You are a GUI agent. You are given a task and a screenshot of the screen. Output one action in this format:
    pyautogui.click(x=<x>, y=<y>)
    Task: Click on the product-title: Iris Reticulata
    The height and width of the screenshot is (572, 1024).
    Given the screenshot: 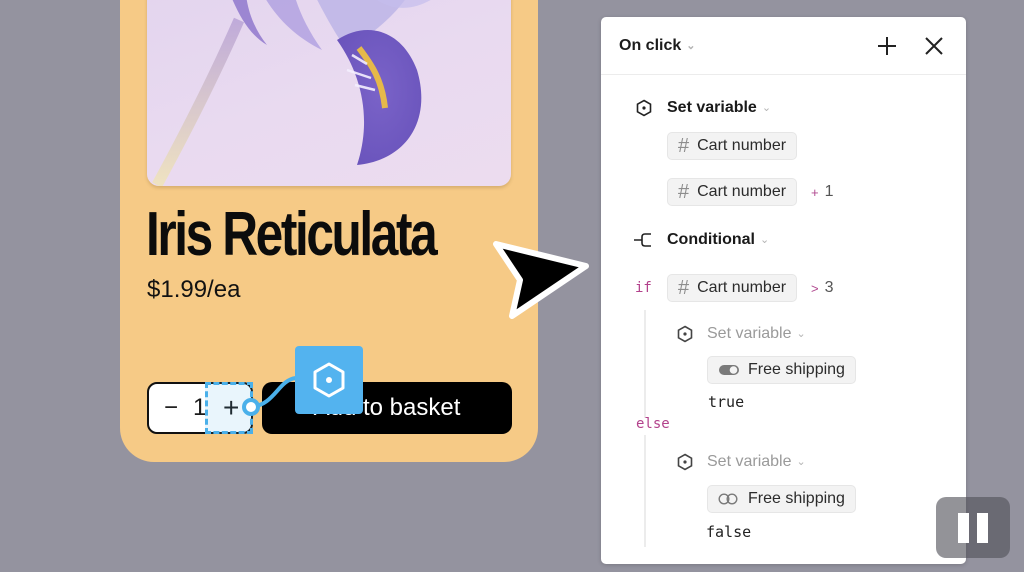 What is the action you would take?
    pyautogui.click(x=292, y=234)
    